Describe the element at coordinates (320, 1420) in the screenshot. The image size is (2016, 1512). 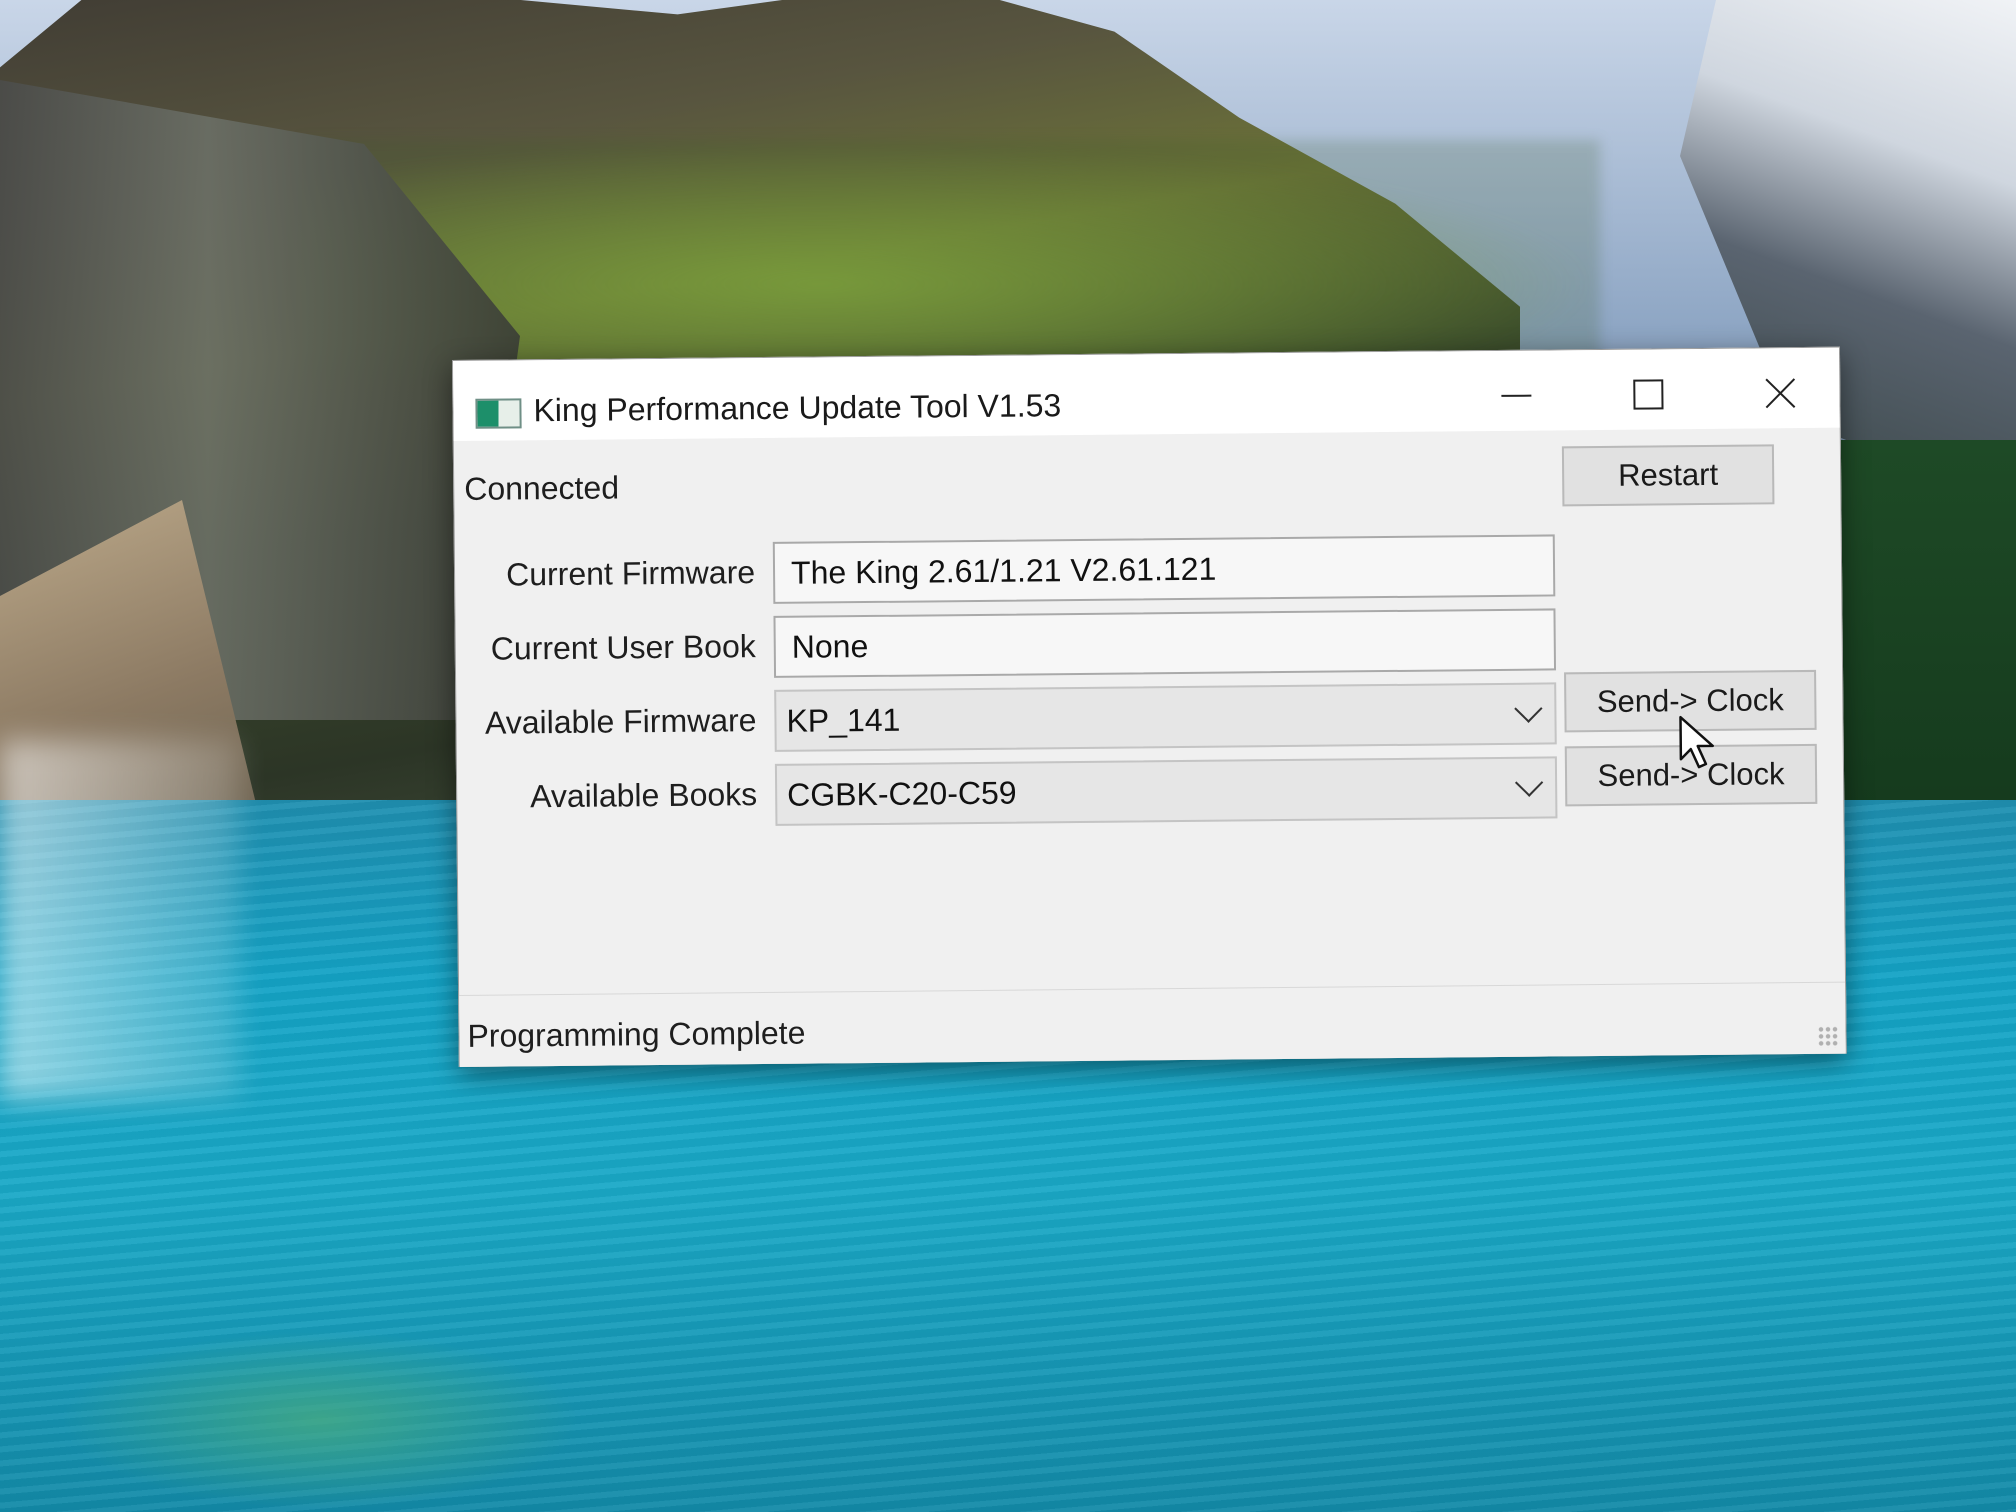
I see `wallpaper-lake-shallows` at that location.